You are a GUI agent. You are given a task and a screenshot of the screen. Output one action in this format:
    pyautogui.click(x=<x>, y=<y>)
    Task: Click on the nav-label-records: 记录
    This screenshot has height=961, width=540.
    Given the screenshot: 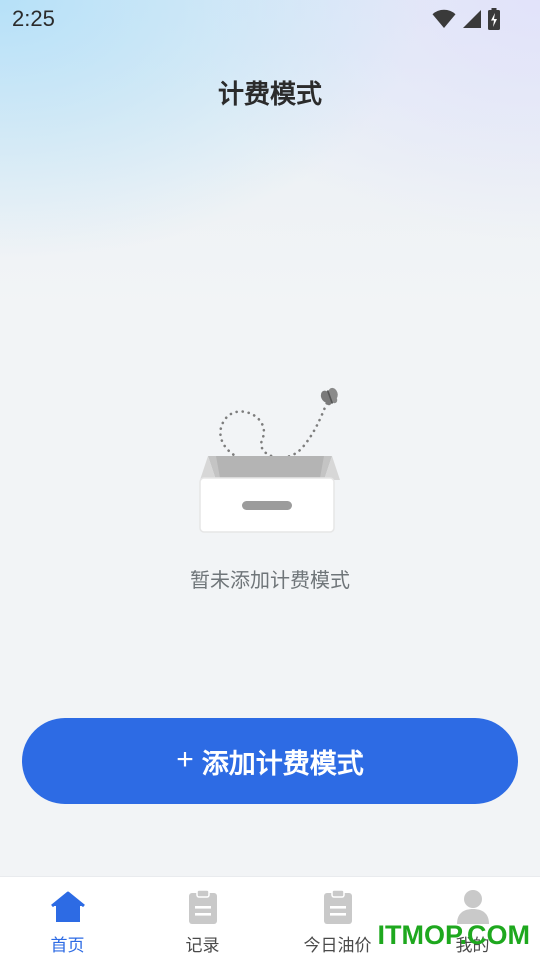 What is the action you would take?
    pyautogui.click(x=202, y=946)
    